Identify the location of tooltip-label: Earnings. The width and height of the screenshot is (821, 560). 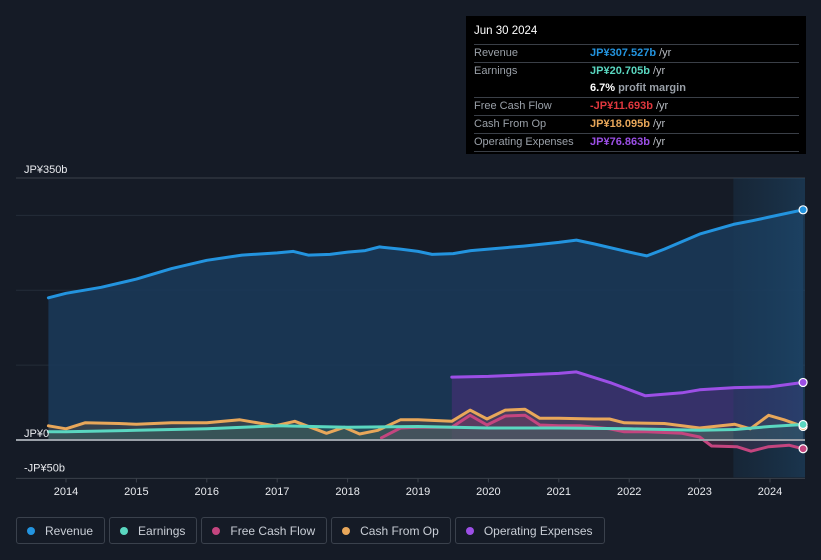
(496, 71).